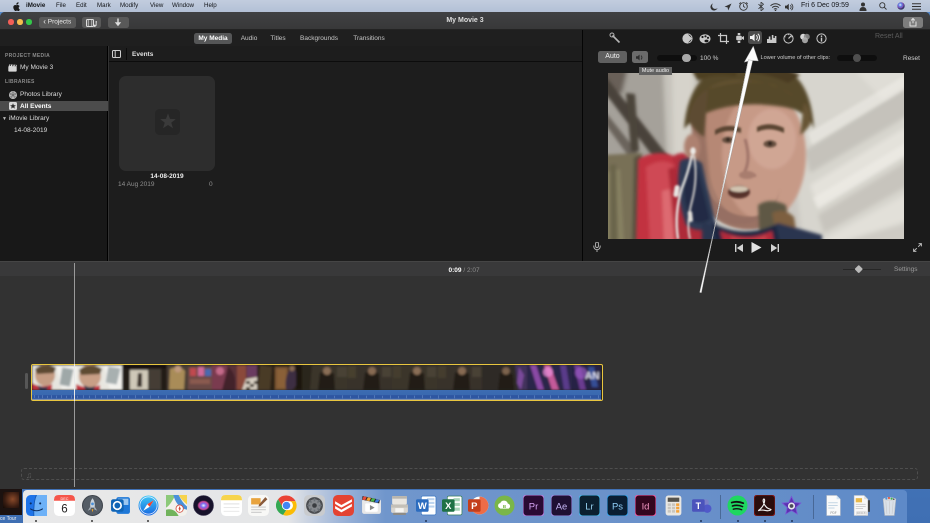  I want to click on svg-text: 6, so click(64, 509).